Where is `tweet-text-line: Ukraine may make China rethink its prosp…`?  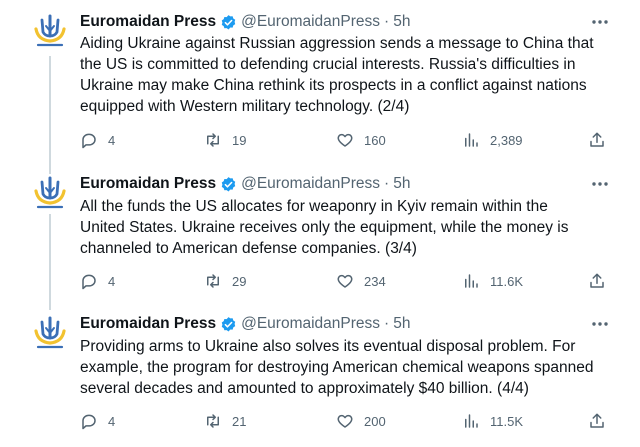
tweet-text-line: Ukraine may make China rethink its prosp… is located at coordinates (333, 85).